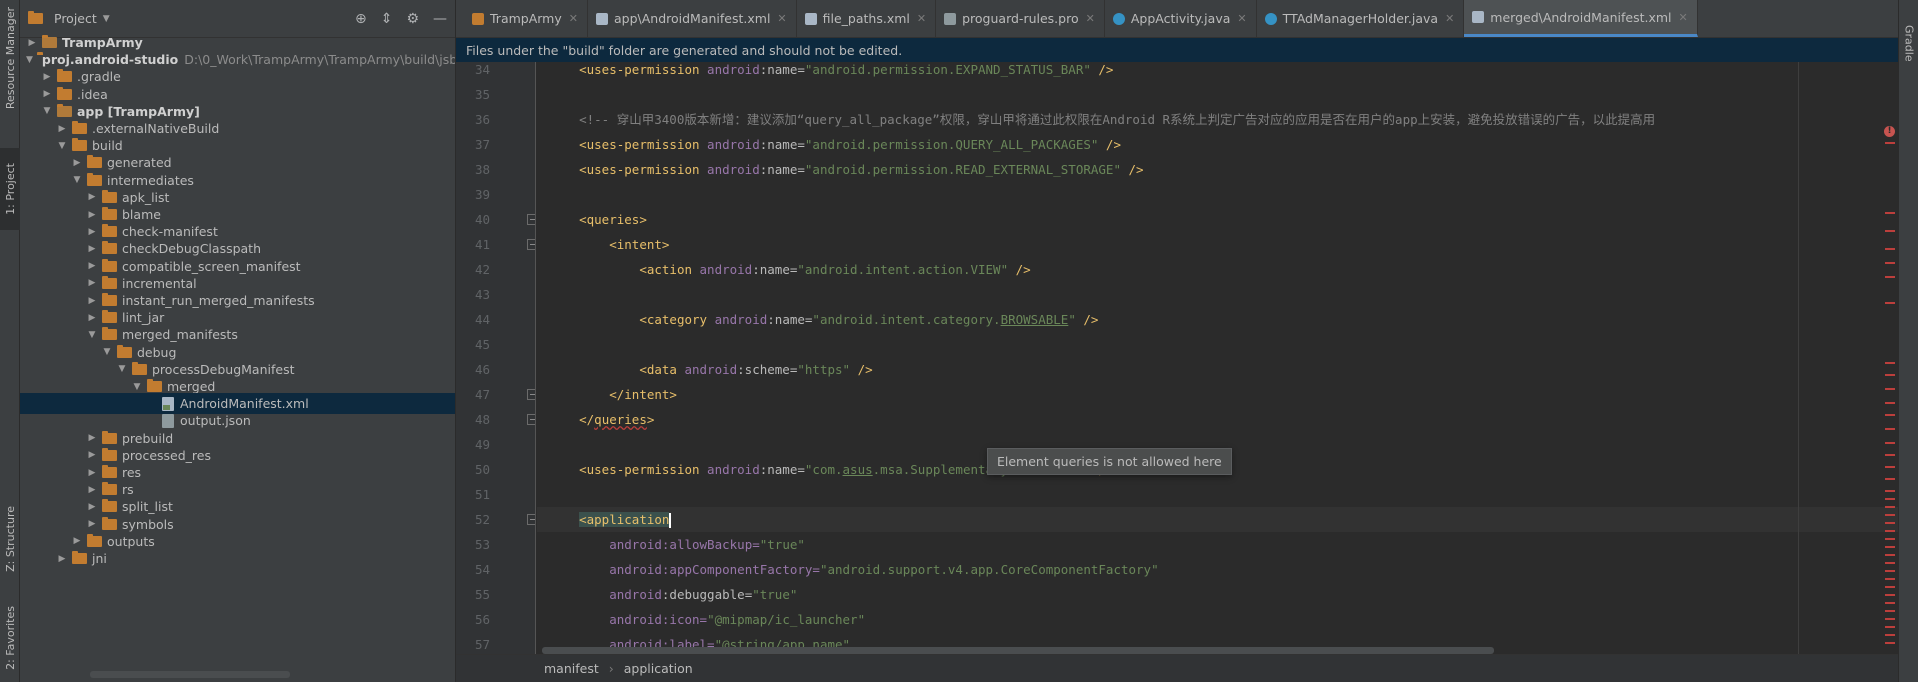 The width and height of the screenshot is (1918, 682). What do you see at coordinates (571, 668) in the screenshot?
I see `breadcrumb-item: manifest` at bounding box center [571, 668].